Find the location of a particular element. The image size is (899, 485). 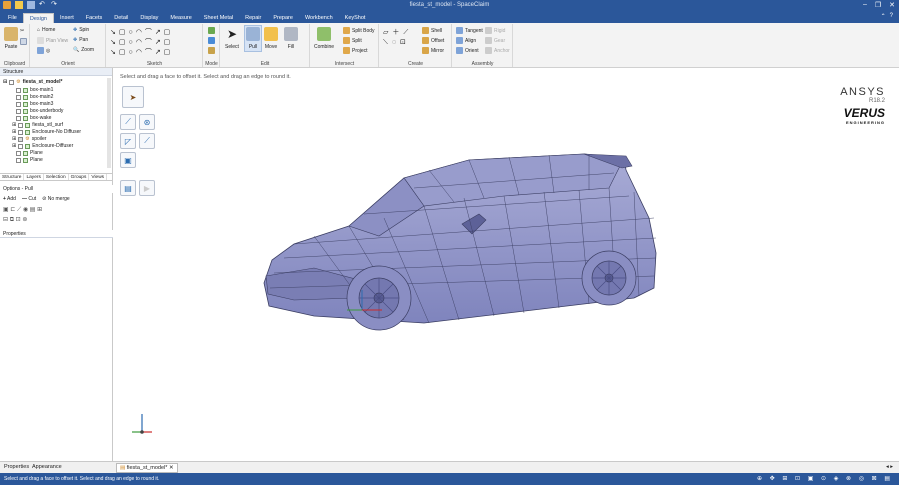

tab-structure: Structure is located at coordinates (12, 177).